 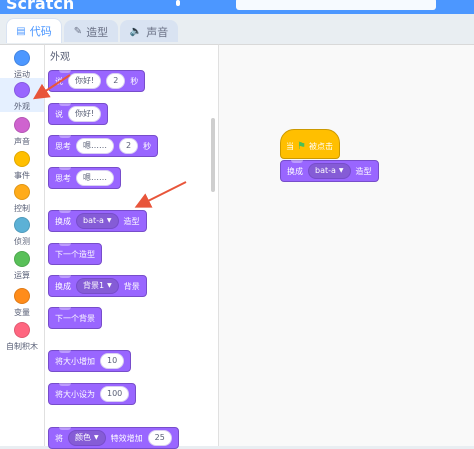 I want to click on tab-costumes-label: 造型, so click(x=97, y=32).